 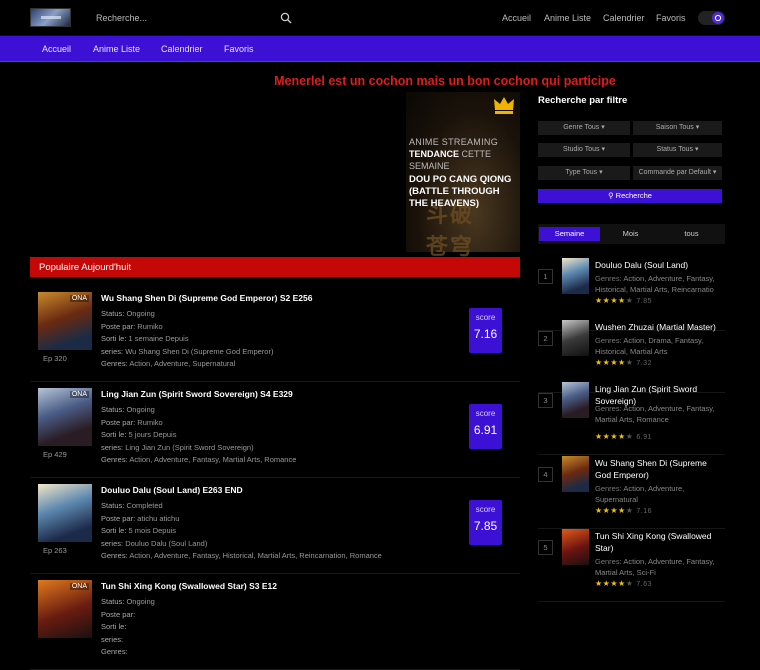 I want to click on theme-icon, so click(x=718, y=18).